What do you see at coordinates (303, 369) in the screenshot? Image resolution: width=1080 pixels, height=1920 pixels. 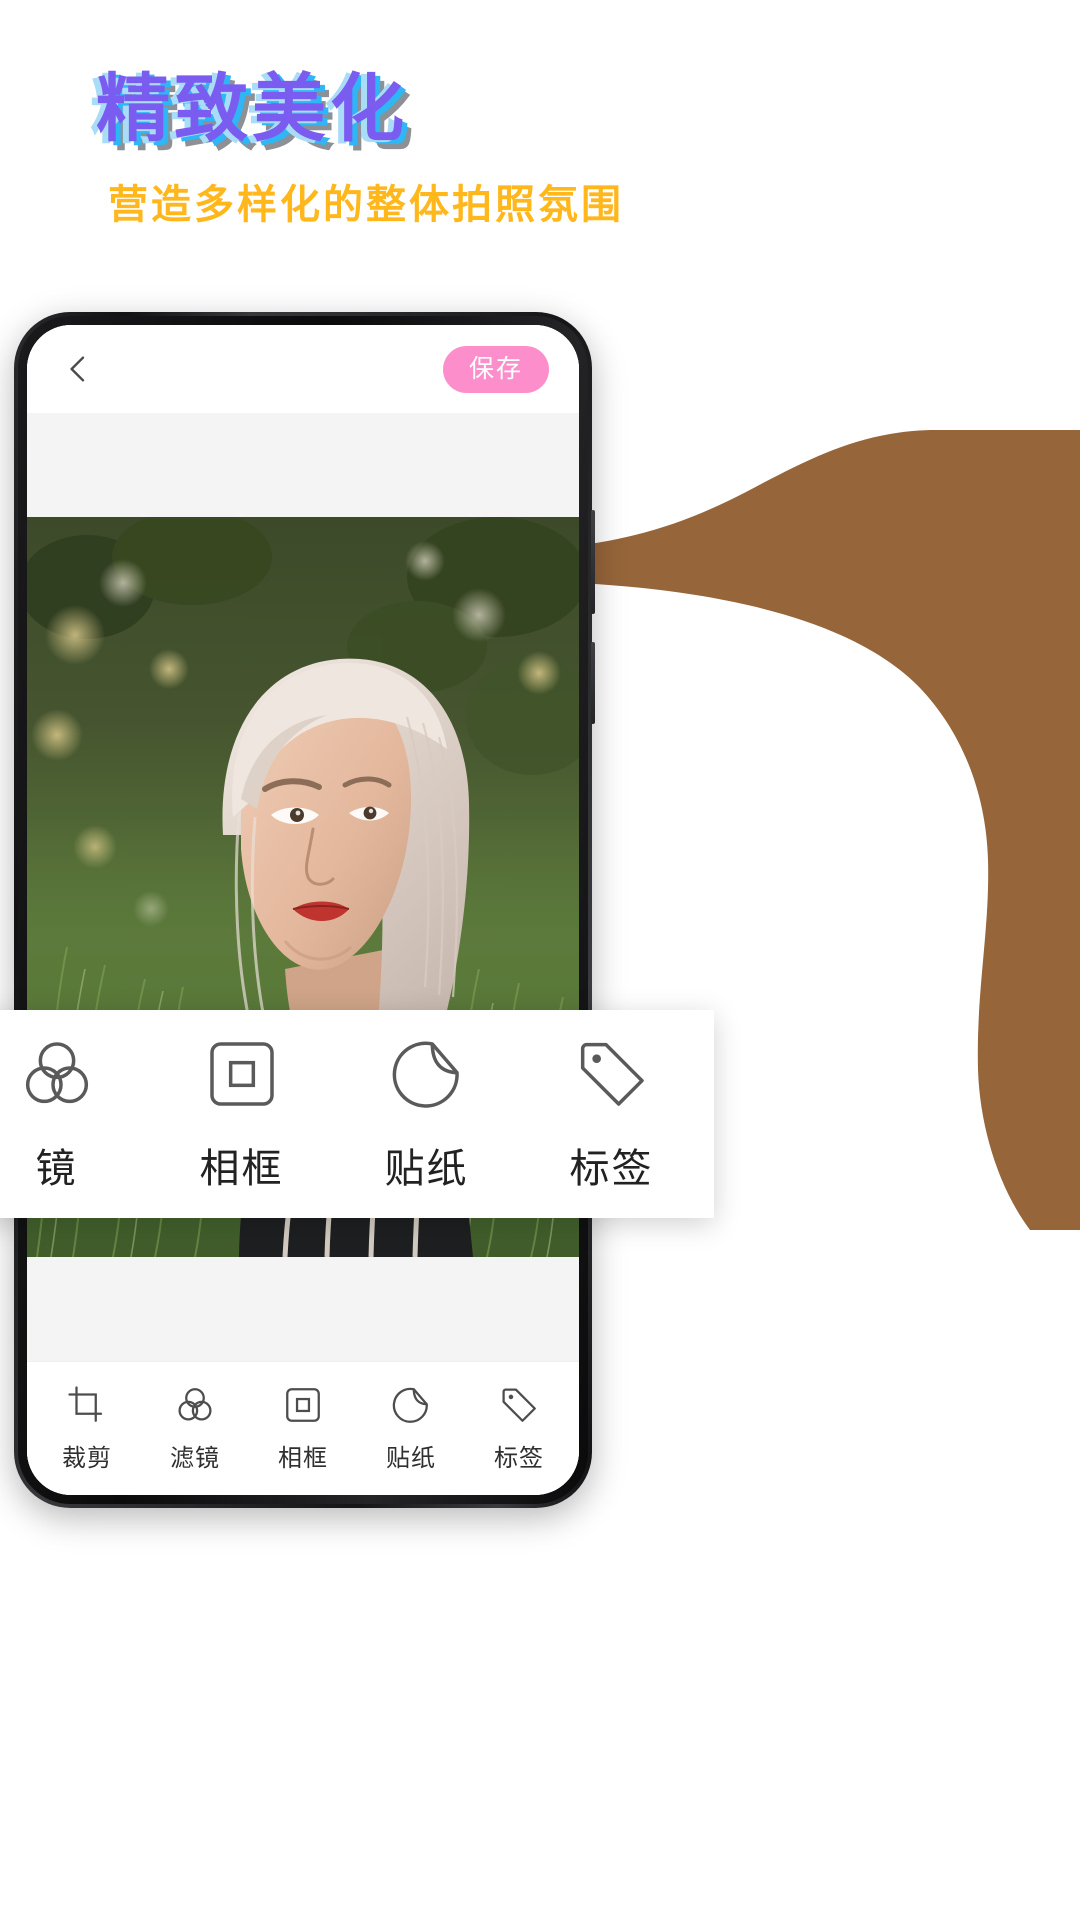 I see `app-topbar: 保存` at bounding box center [303, 369].